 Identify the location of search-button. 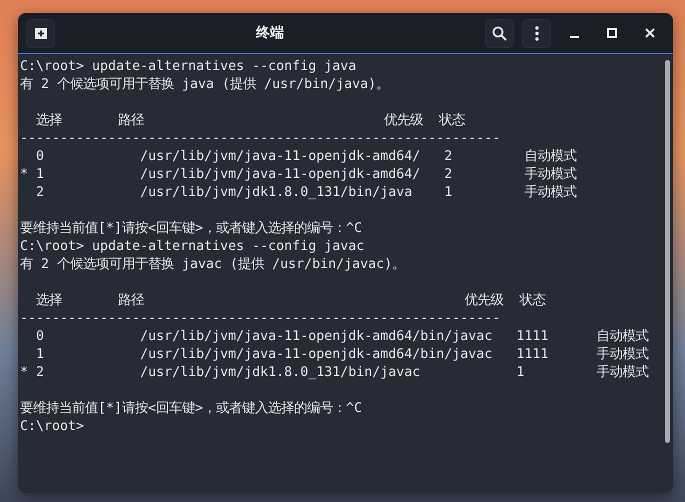
(499, 33).